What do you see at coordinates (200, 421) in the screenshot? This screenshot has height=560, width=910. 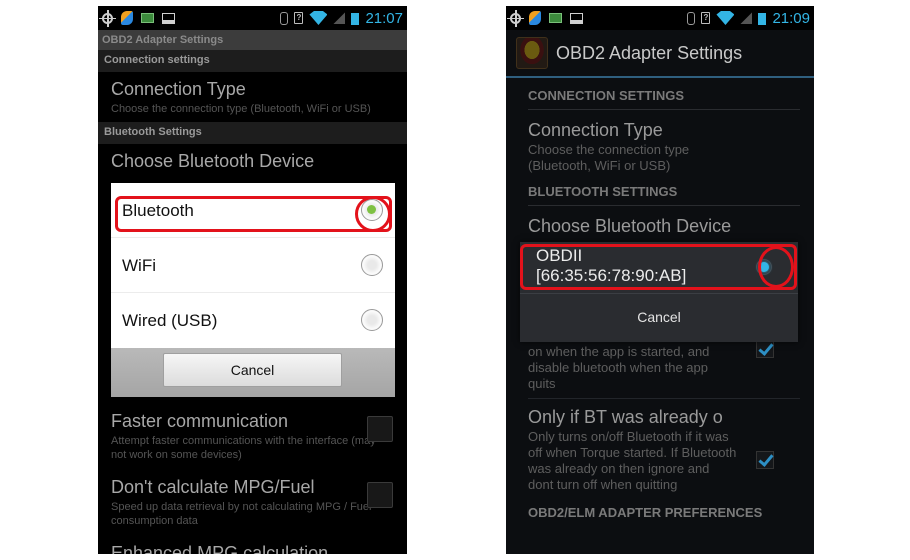 I see `pref-title: Faster communication` at bounding box center [200, 421].